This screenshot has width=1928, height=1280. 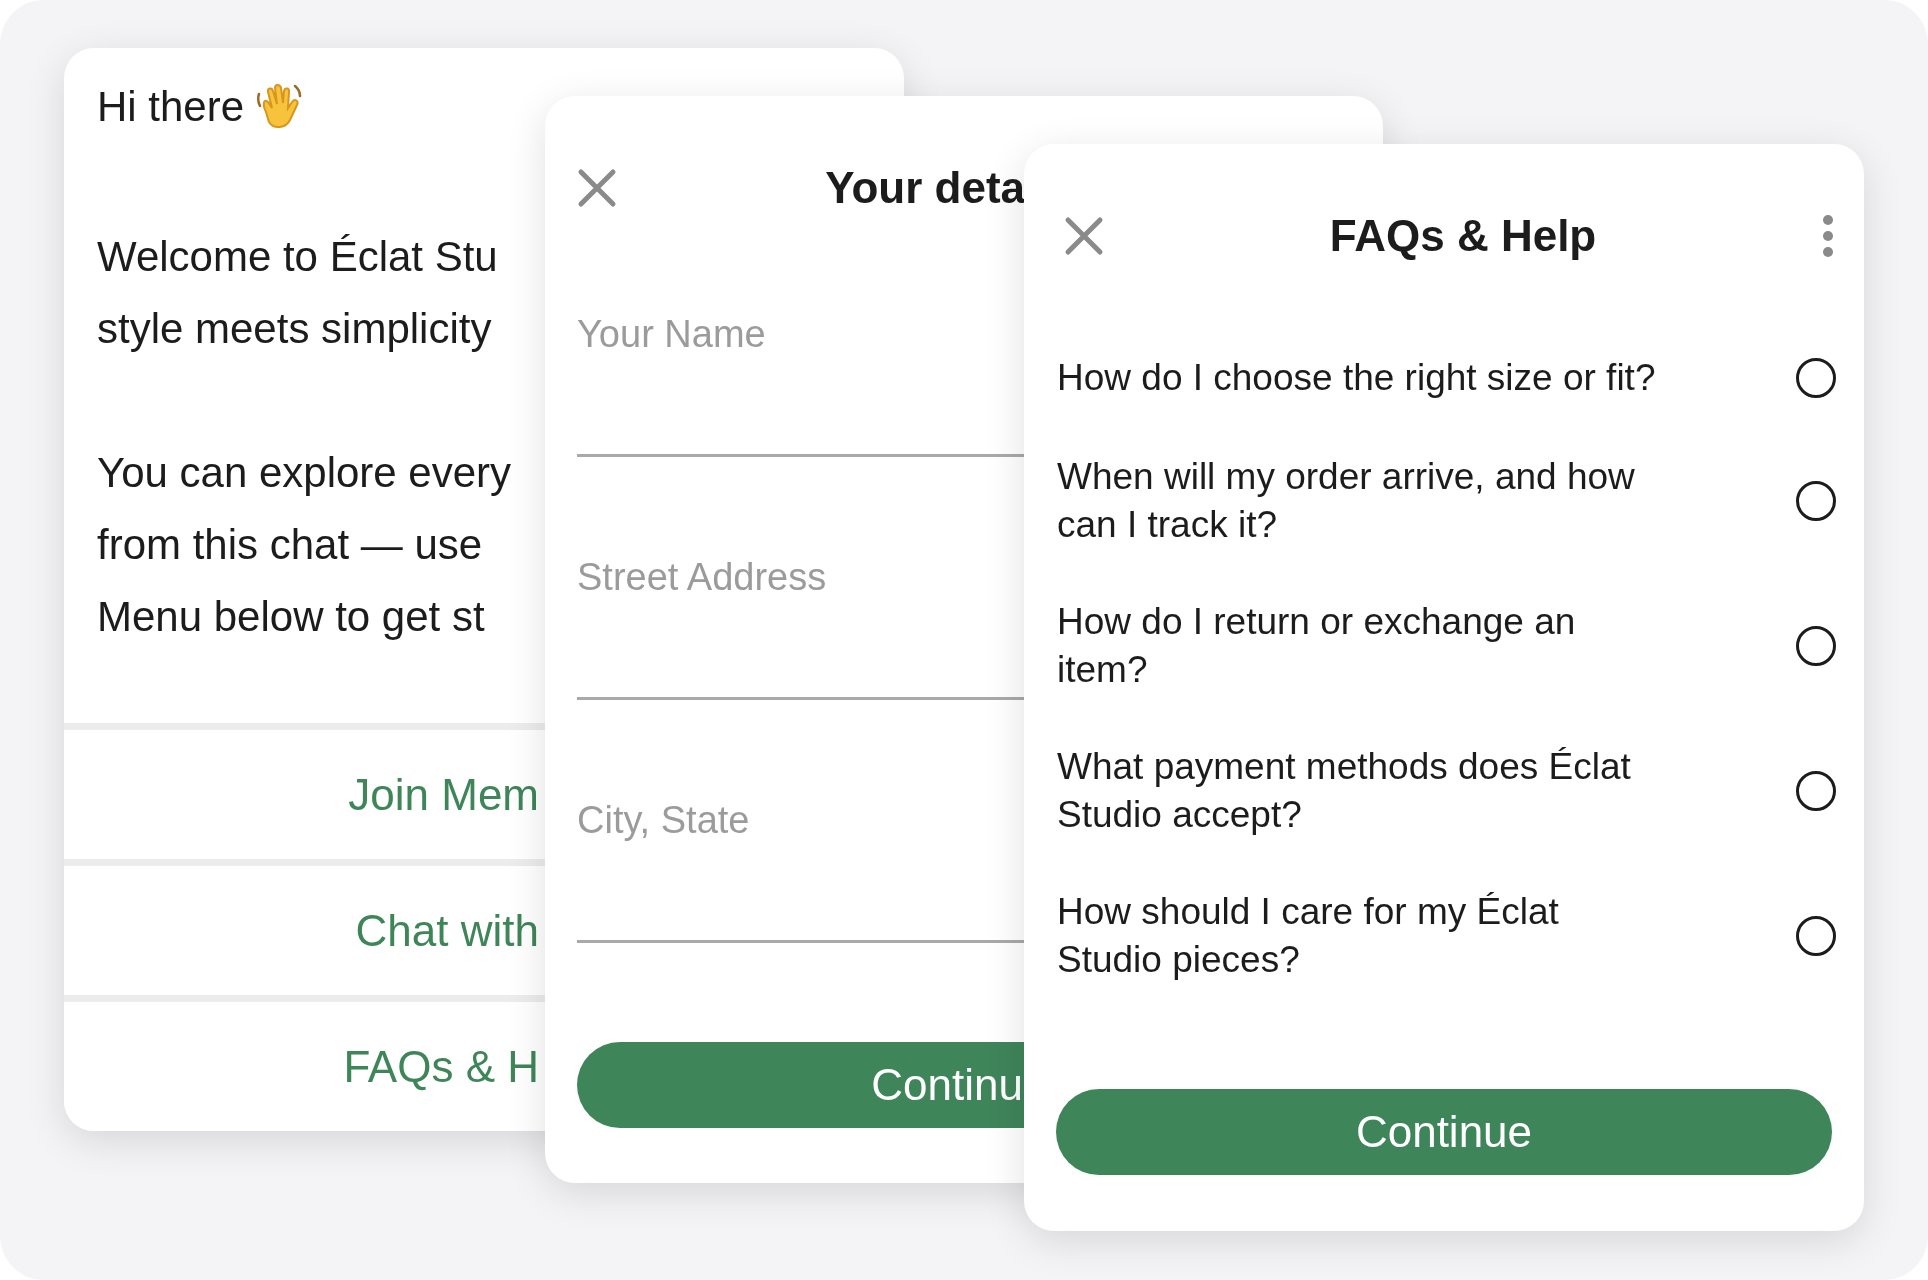 What do you see at coordinates (171, 107) in the screenshot?
I see `greeting-text: Hi there` at bounding box center [171, 107].